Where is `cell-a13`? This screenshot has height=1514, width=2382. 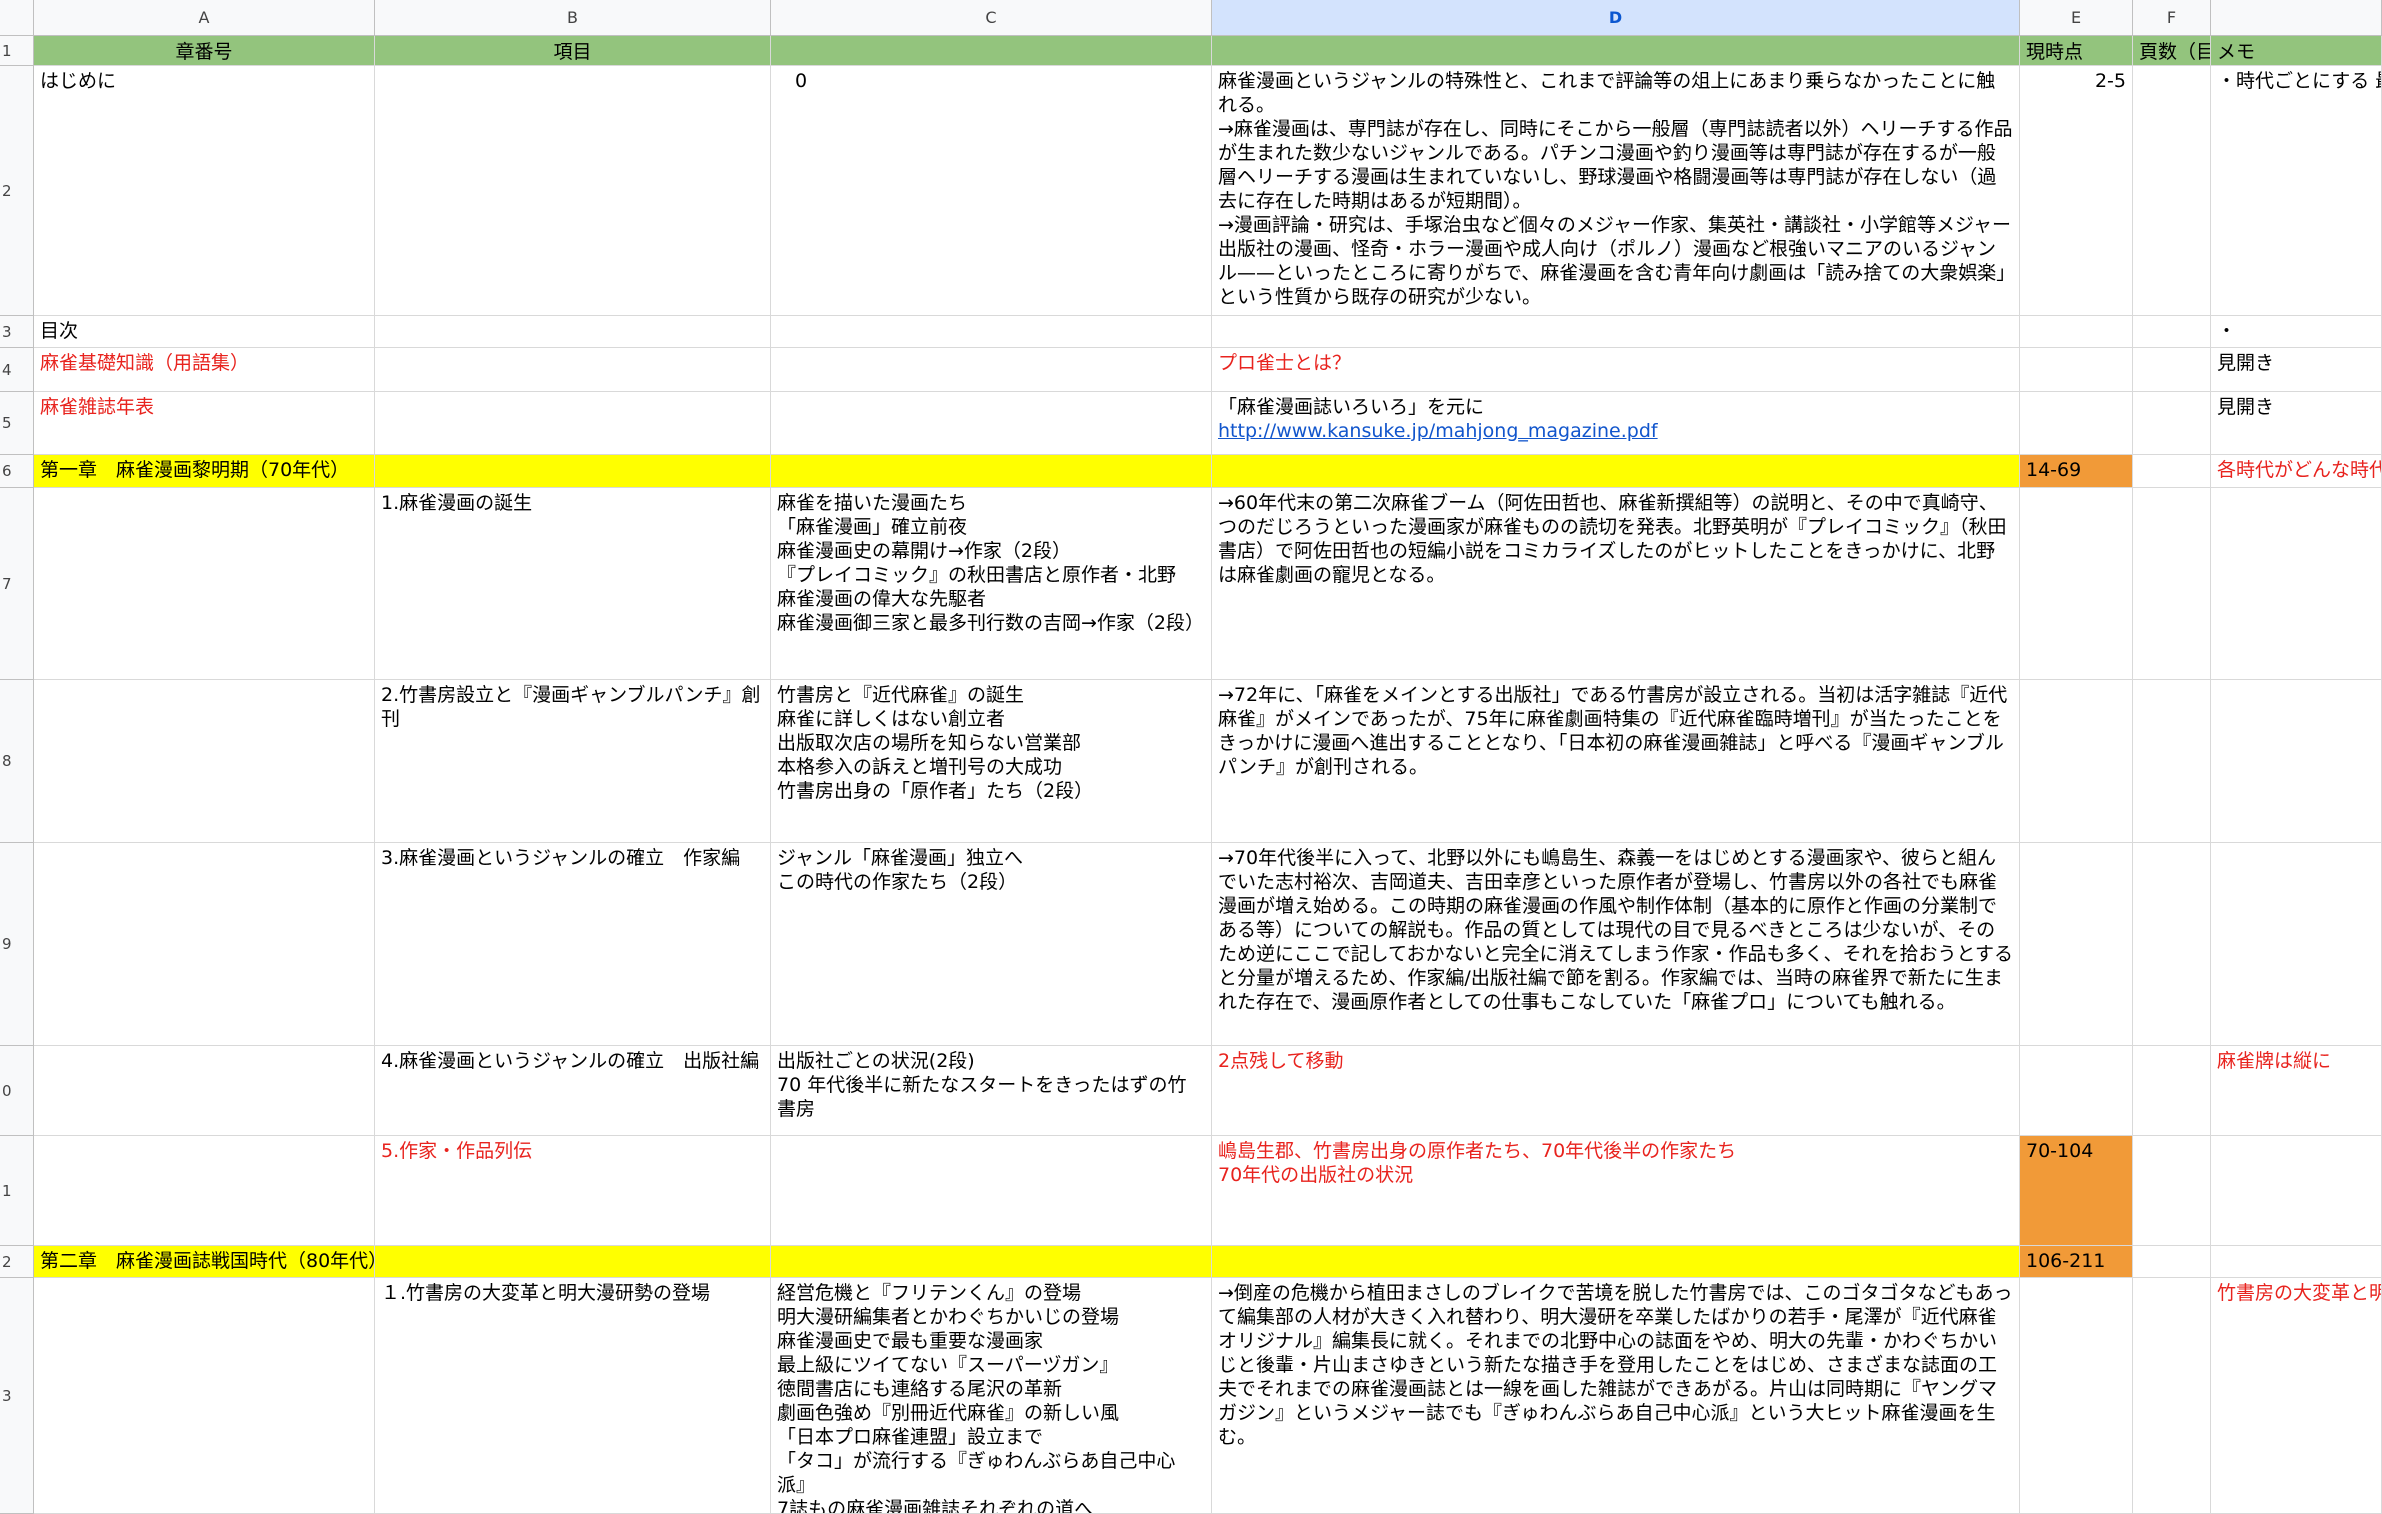 cell-a13 is located at coordinates (204, 1396).